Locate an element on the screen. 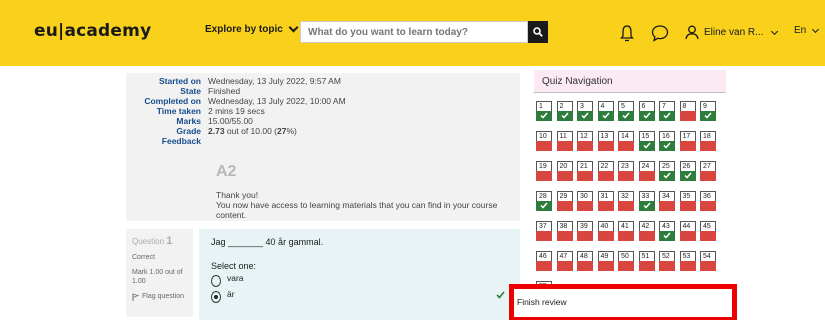 The image size is (825, 320). quiz-nav-question-12: 12 is located at coordinates (585, 141).